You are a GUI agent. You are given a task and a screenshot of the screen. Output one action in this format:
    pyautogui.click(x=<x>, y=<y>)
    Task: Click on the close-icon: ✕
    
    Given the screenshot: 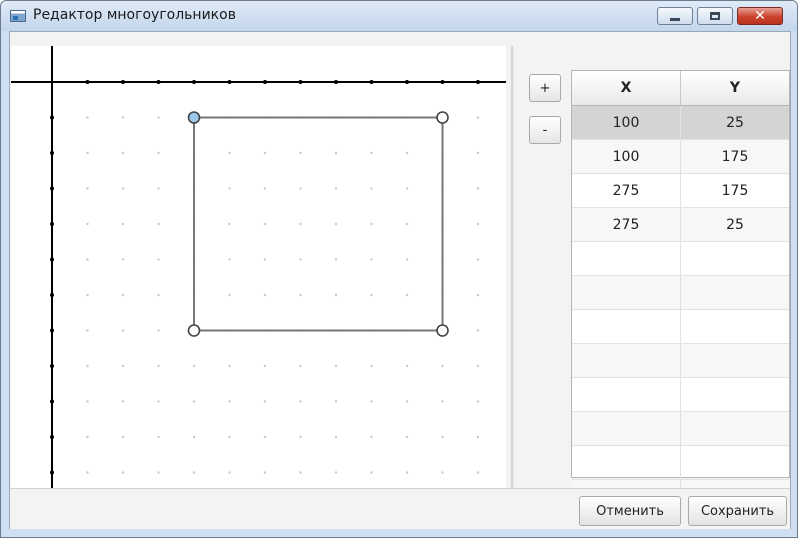 What is the action you would take?
    pyautogui.click(x=760, y=16)
    